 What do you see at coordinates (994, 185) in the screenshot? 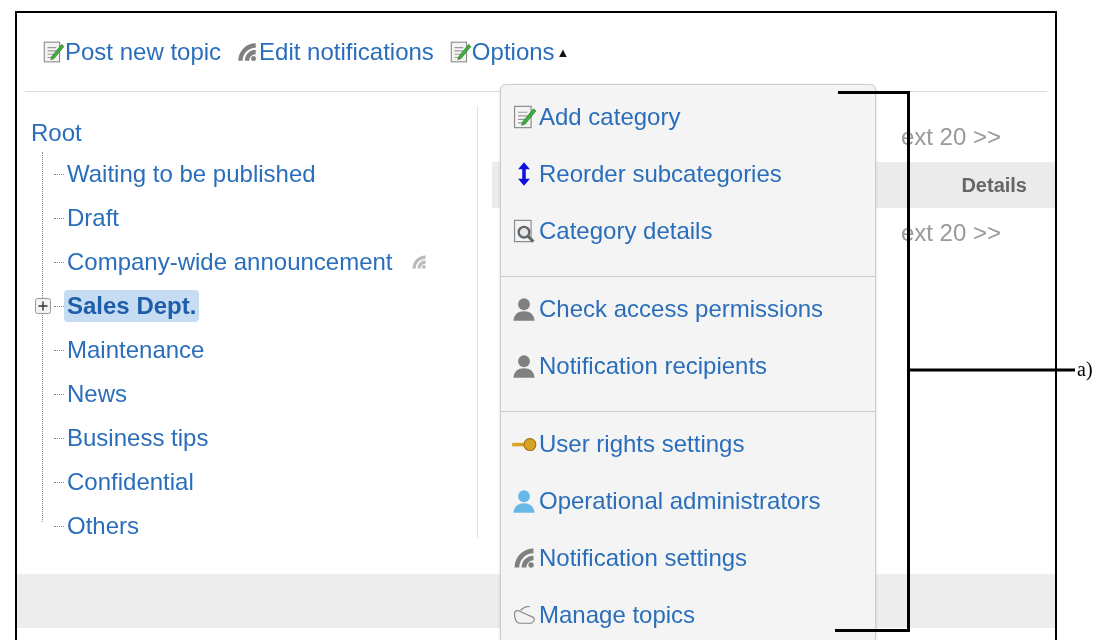
I see `column-header: Details` at bounding box center [994, 185].